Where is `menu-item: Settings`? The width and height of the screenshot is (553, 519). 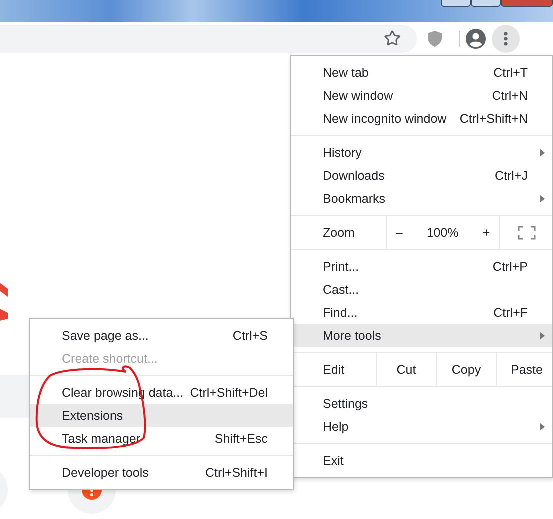
menu-item: Settings is located at coordinates (421, 403).